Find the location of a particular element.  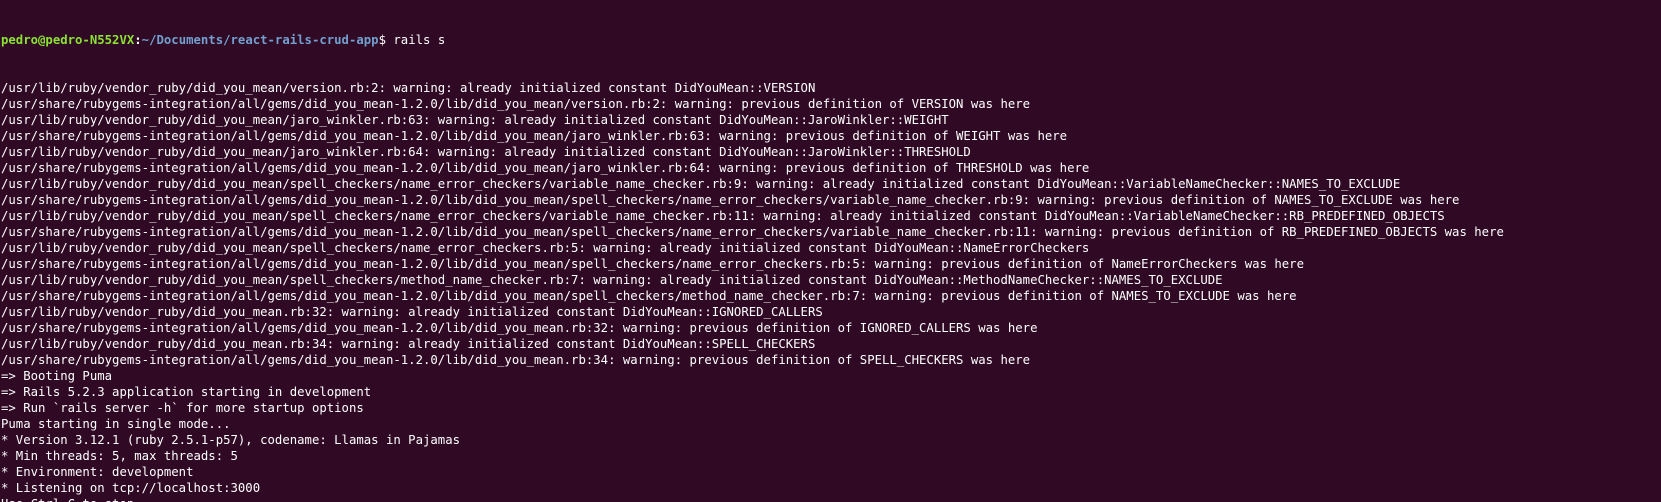

output-line: * Min threads: 5, max threads: 5 is located at coordinates (119, 456).